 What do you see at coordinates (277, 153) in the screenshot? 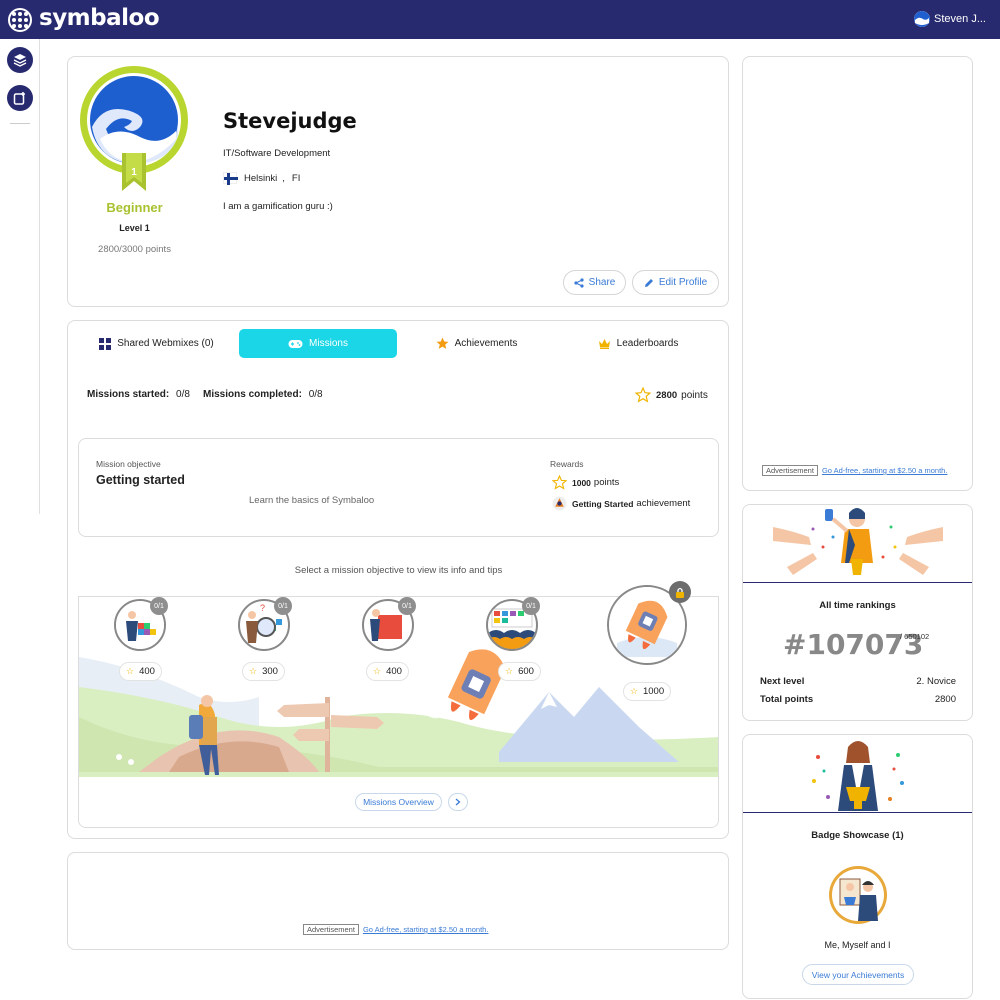
I see `profile-job: IT/Software Development` at bounding box center [277, 153].